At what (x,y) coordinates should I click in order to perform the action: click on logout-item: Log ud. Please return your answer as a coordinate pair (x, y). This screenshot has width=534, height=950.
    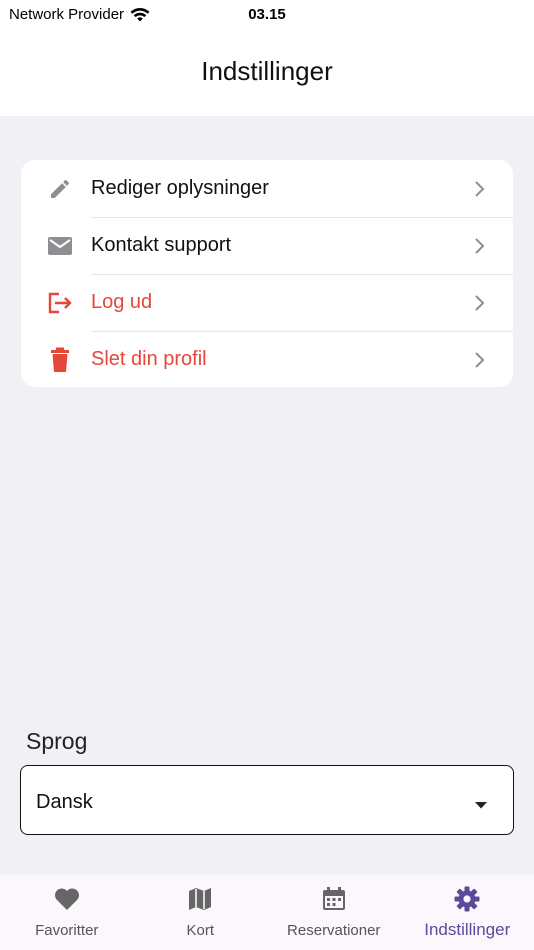
    Looking at the image, I should click on (267, 302).